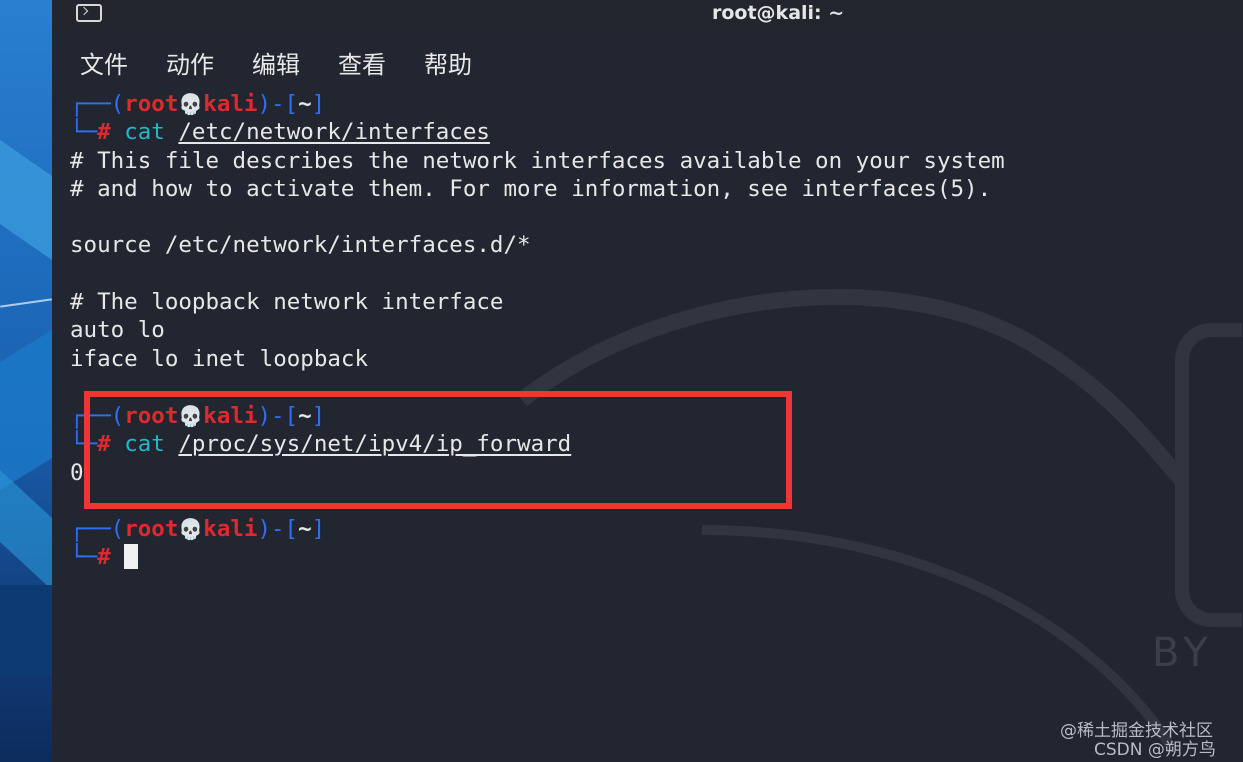  I want to click on command-line: └─# cat /etc/network/interfaces, so click(280, 132).